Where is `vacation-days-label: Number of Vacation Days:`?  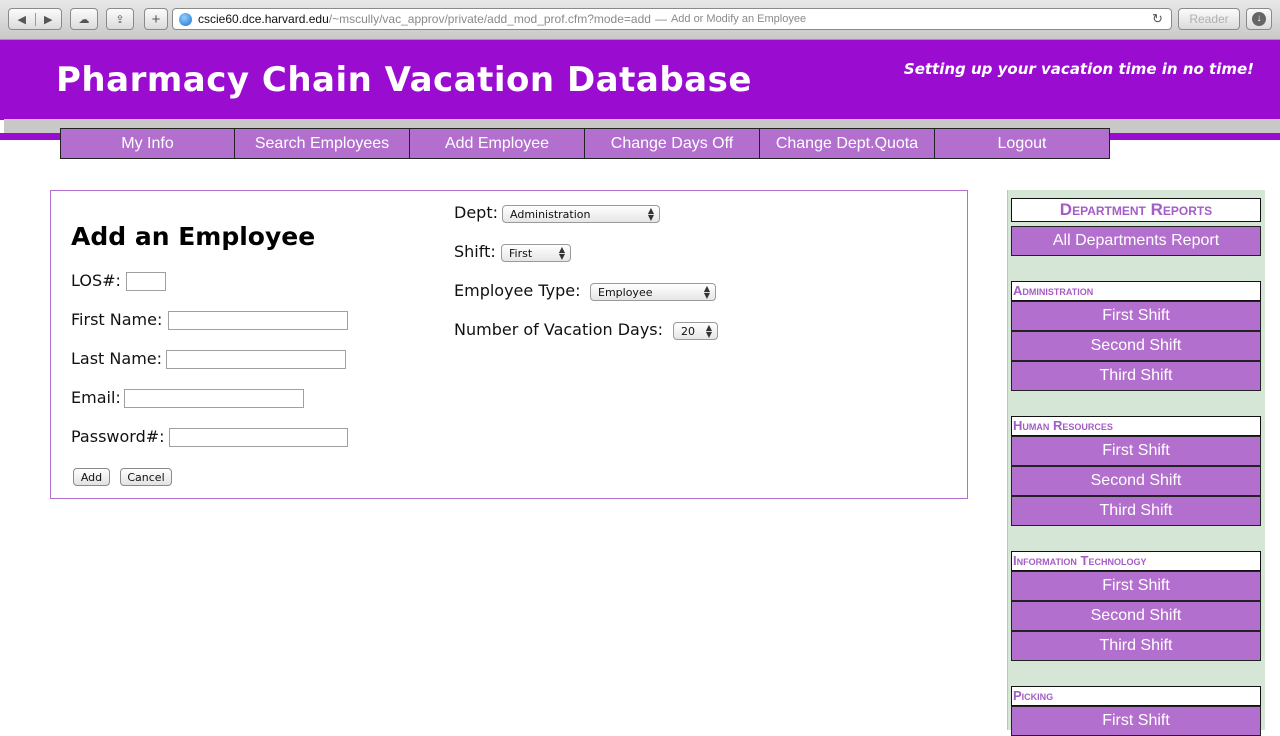 vacation-days-label: Number of Vacation Days: is located at coordinates (559, 329).